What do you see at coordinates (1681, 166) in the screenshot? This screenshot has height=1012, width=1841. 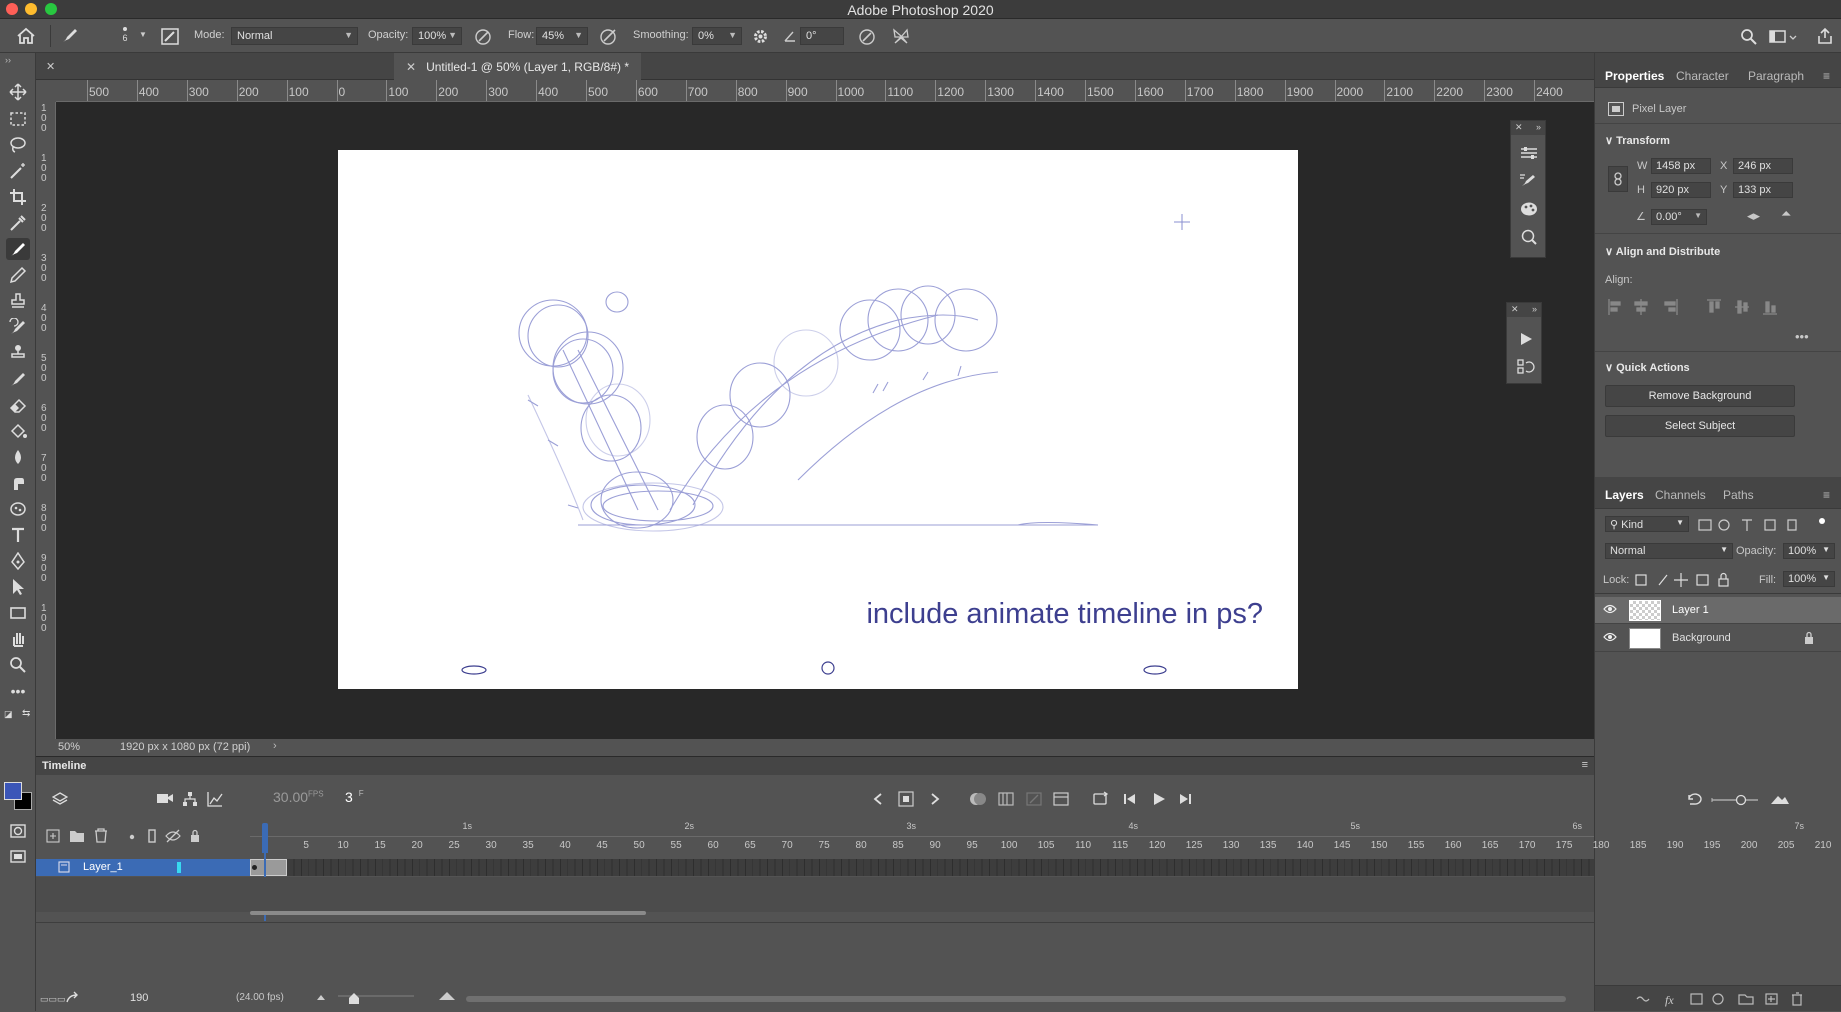 I see `width-input: 1458 px` at bounding box center [1681, 166].